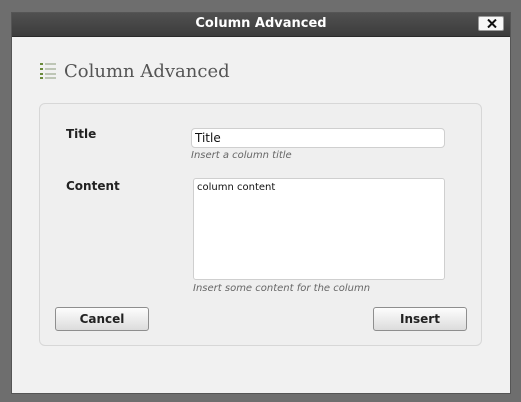  What do you see at coordinates (282, 288) in the screenshot?
I see `content-hint: Insert some content for the column` at bounding box center [282, 288].